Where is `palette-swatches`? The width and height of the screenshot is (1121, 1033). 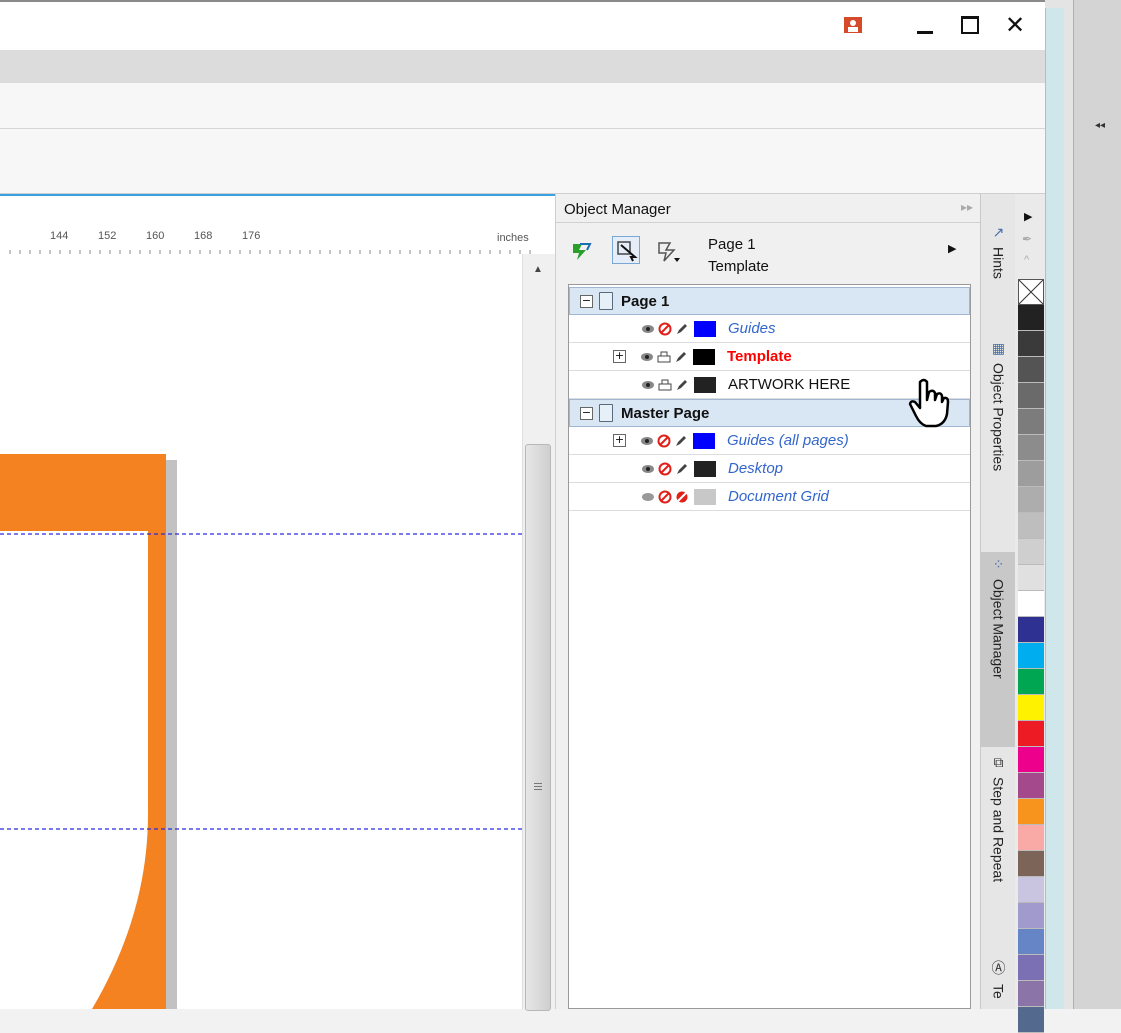 palette-swatches is located at coordinates (1031, 656).